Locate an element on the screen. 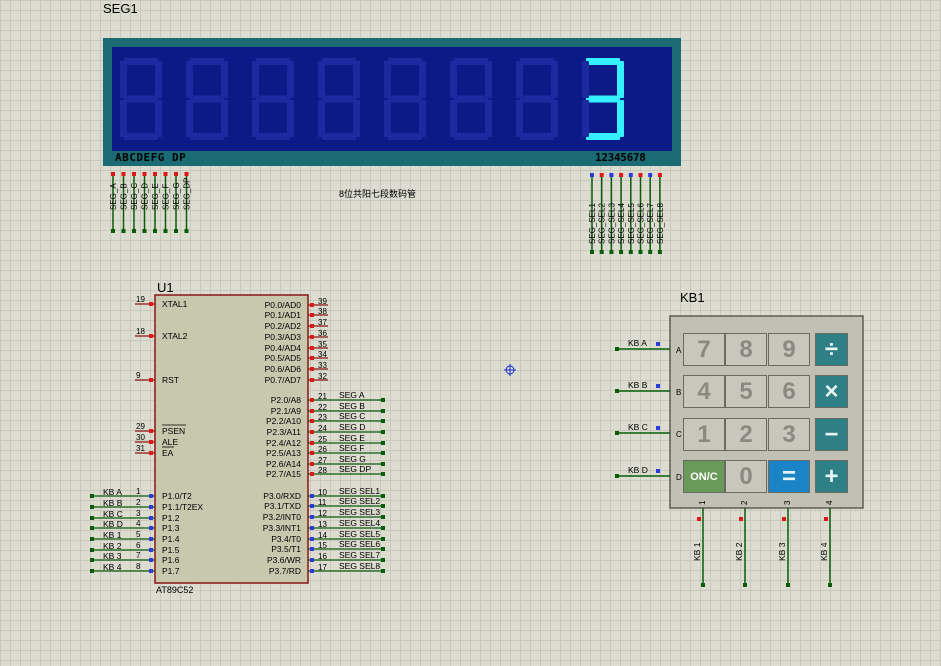  net-label: SEG SEL3 is located at coordinates (359, 512).